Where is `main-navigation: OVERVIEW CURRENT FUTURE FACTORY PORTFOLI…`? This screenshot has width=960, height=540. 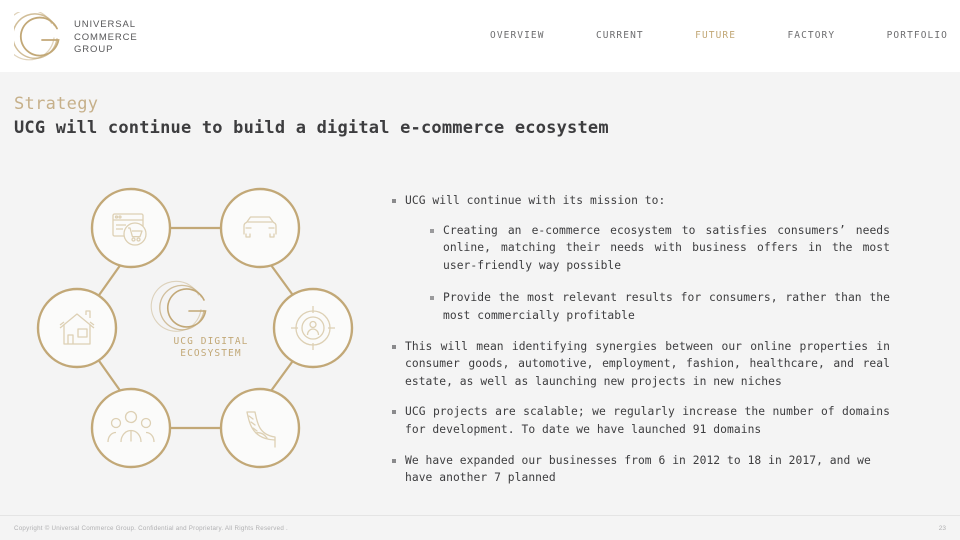 main-navigation: OVERVIEW CURRENT FUTURE FACTORY PORTFOLI… is located at coordinates (725, 35).